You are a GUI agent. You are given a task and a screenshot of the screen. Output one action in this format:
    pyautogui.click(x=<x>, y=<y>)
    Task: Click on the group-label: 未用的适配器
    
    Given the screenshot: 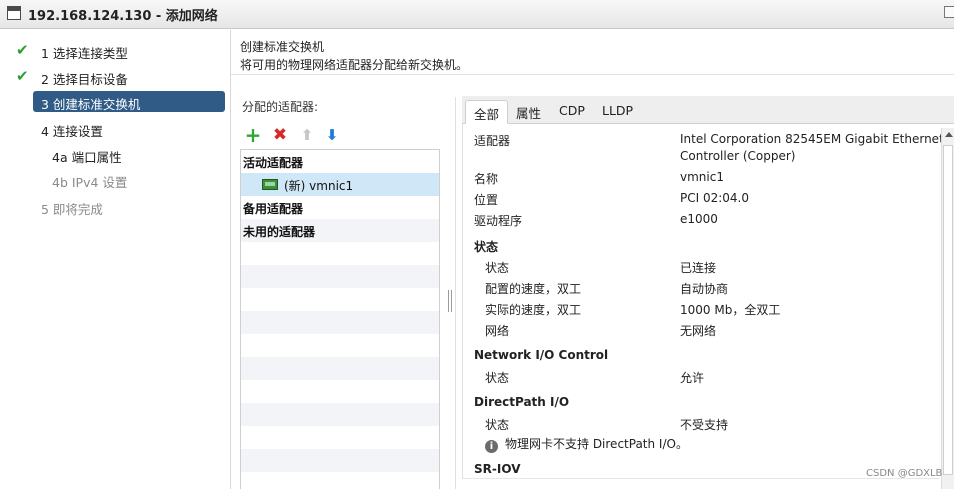 What is the action you would take?
    pyautogui.click(x=279, y=232)
    